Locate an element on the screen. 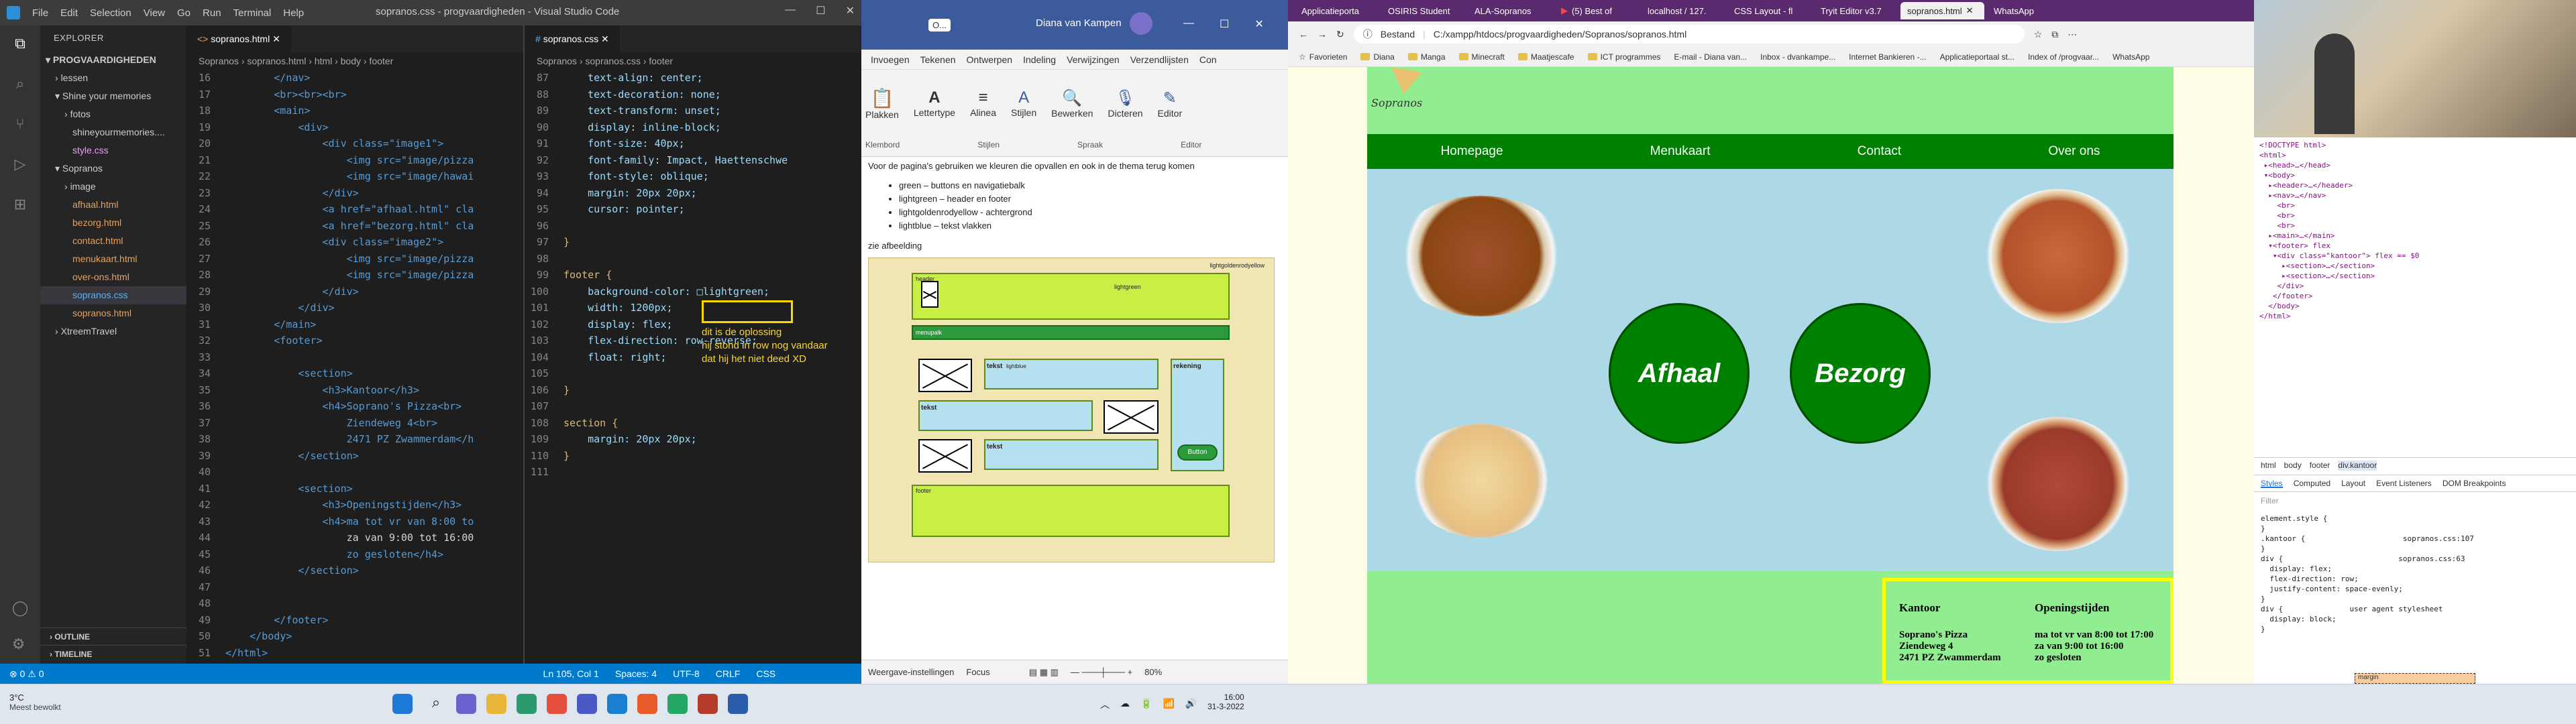  bookmark: Maatjescafe is located at coordinates (1545, 57).